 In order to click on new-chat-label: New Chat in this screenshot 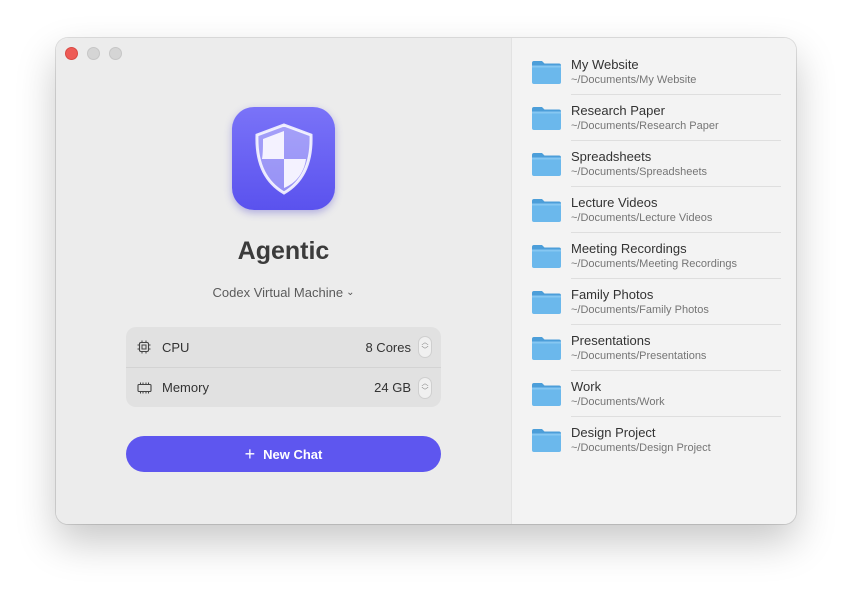, I will do `click(293, 454)`.